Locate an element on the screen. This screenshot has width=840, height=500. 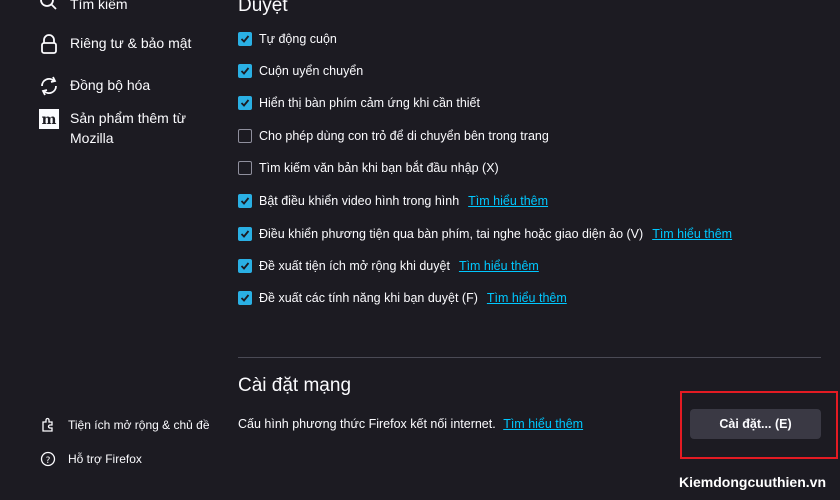
option-autoscroll: Tự động cuộn is located at coordinates (287, 39).